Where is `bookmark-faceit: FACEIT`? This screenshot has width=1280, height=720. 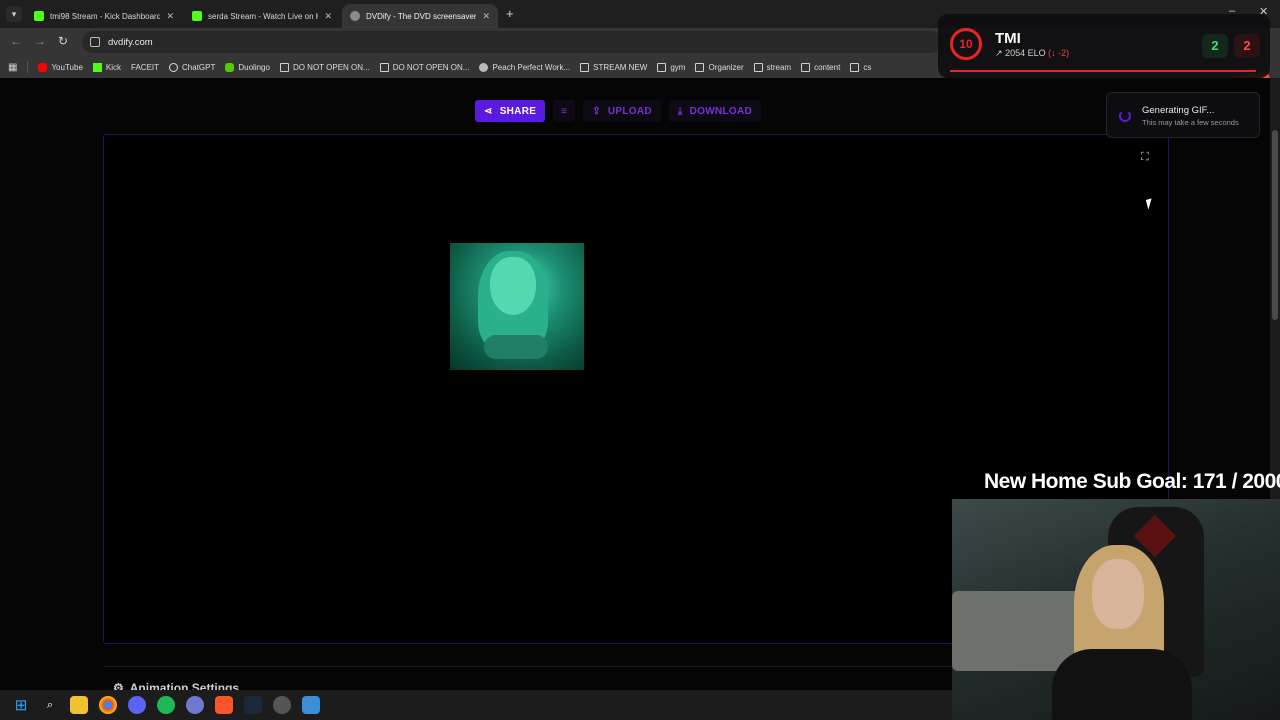 bookmark-faceit: FACEIT is located at coordinates (700, 70).